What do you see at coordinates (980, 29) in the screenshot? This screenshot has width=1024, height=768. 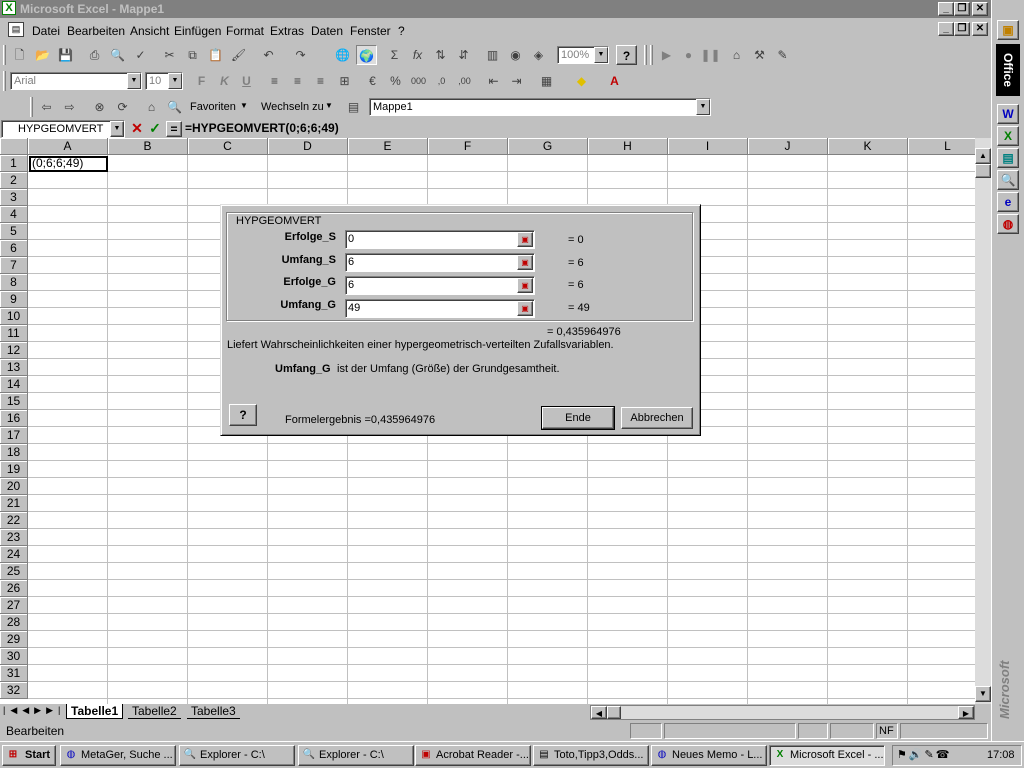 I see `doc-close-button: ✕` at bounding box center [980, 29].